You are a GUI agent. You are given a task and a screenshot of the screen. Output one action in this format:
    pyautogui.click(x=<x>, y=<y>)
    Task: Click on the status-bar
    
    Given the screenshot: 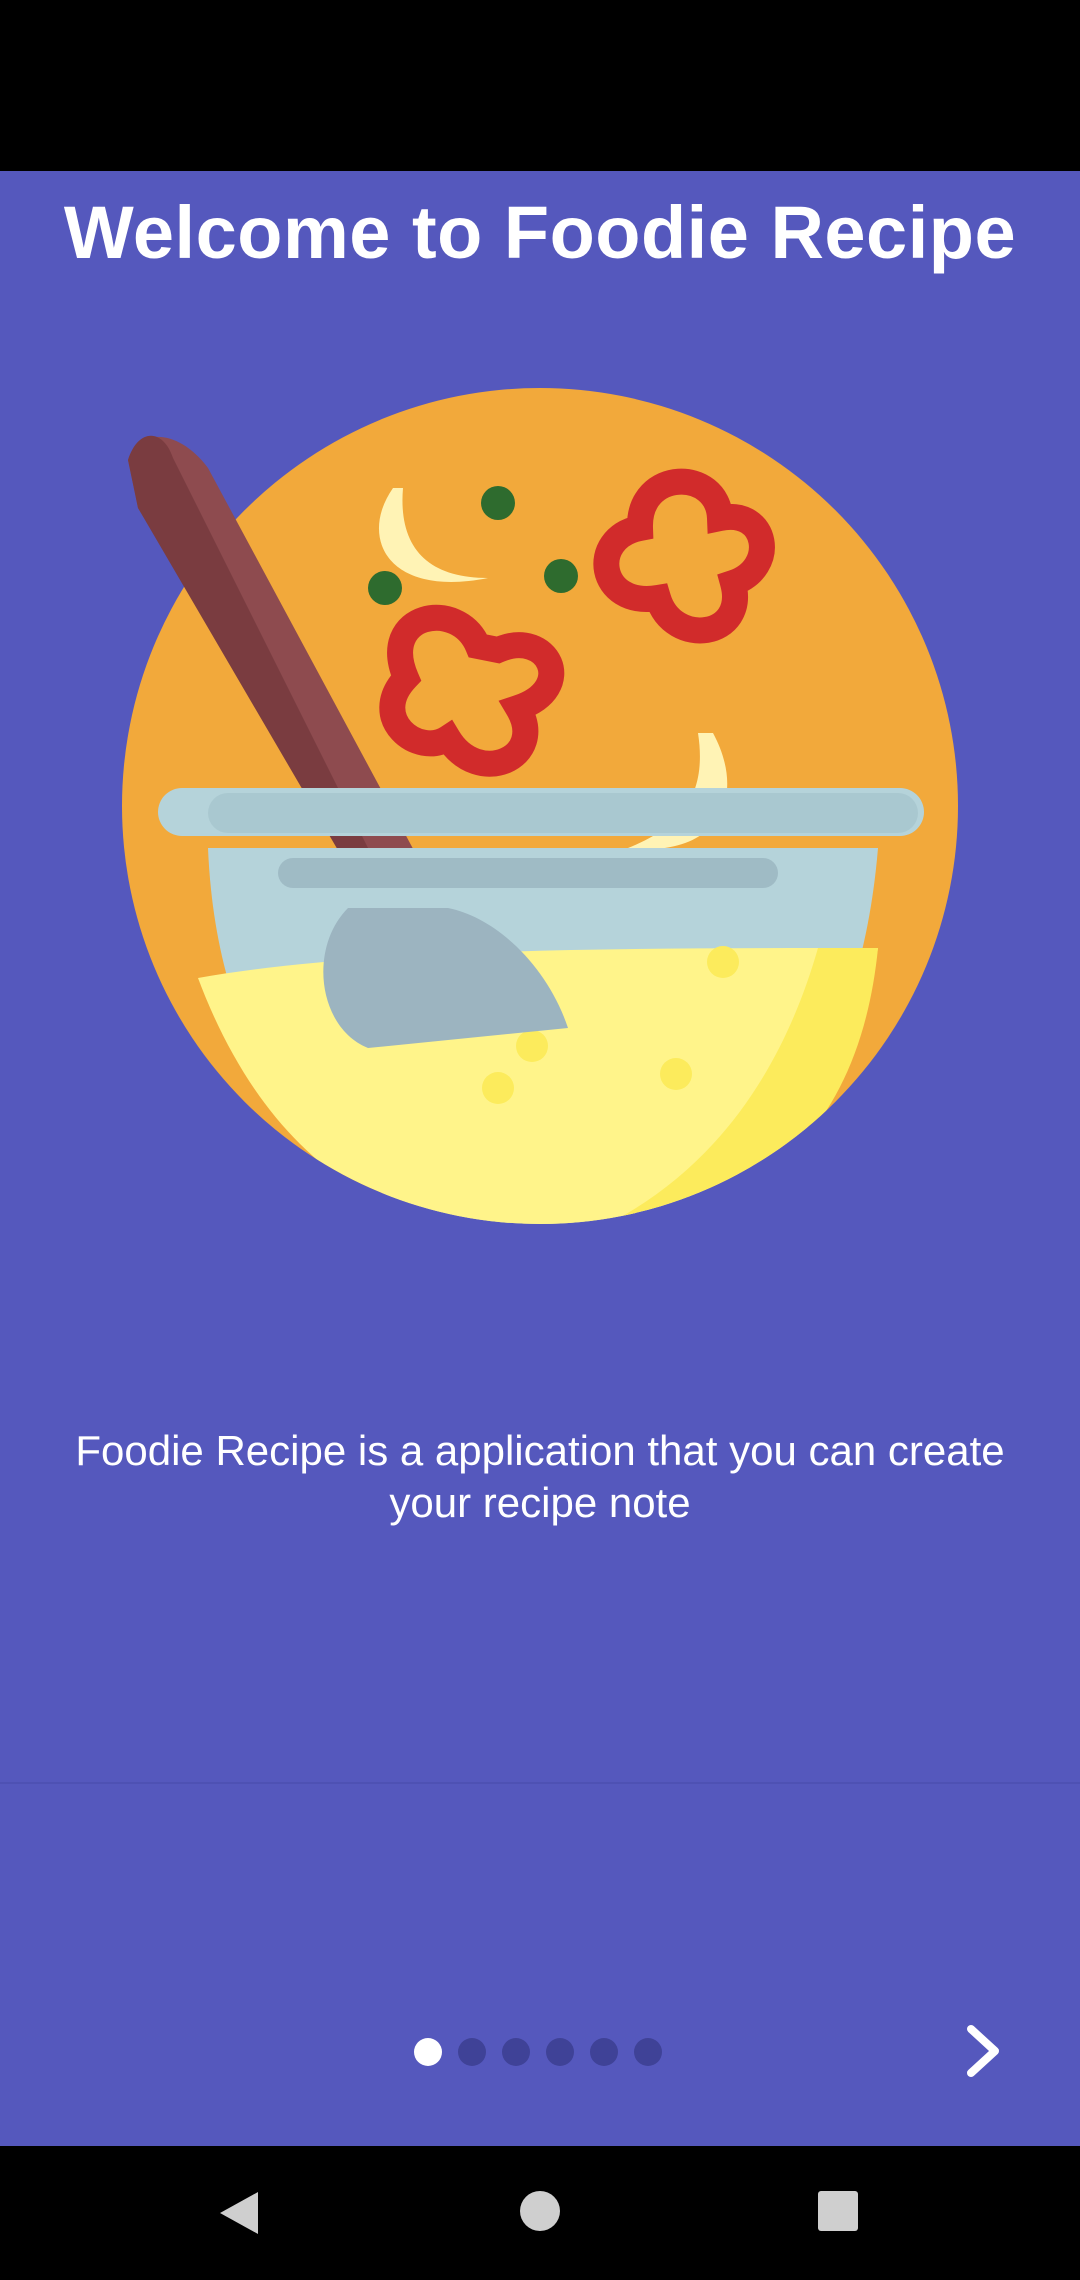 What is the action you would take?
    pyautogui.click(x=540, y=85)
    